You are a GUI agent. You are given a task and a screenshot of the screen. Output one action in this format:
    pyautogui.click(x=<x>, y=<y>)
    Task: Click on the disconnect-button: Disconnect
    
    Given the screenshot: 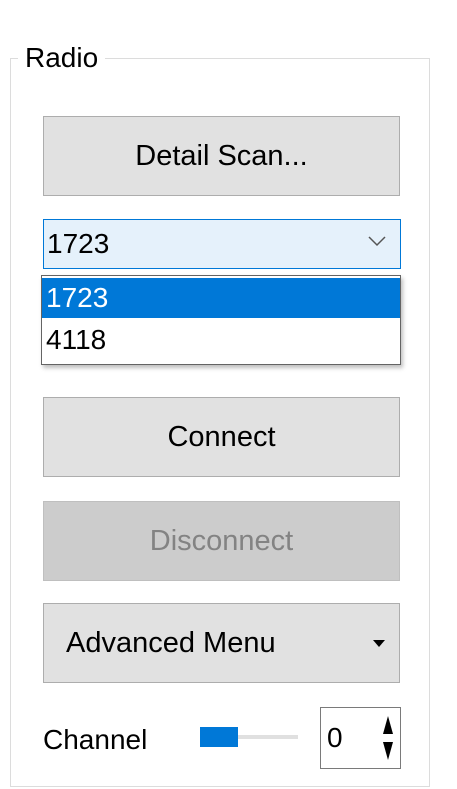 What is the action you would take?
    pyautogui.click(x=221, y=541)
    